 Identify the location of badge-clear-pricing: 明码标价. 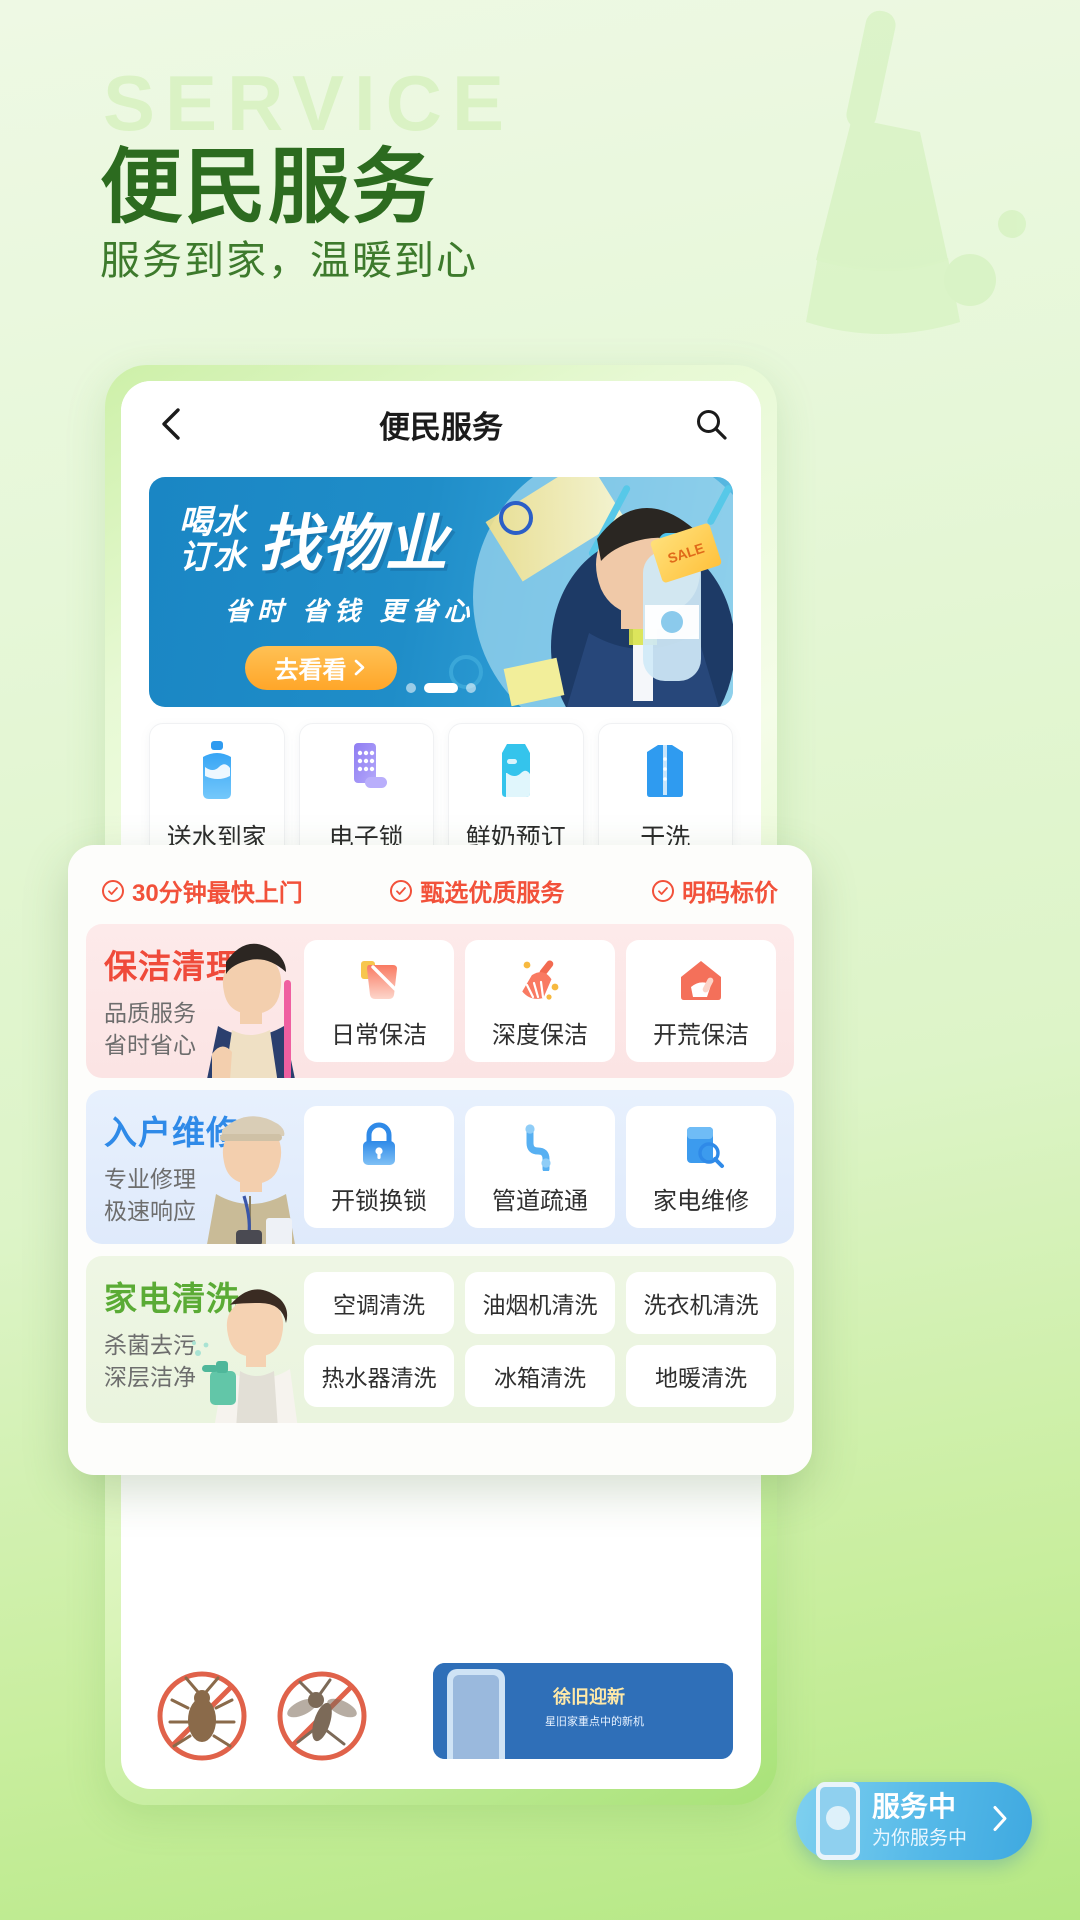
(714, 890).